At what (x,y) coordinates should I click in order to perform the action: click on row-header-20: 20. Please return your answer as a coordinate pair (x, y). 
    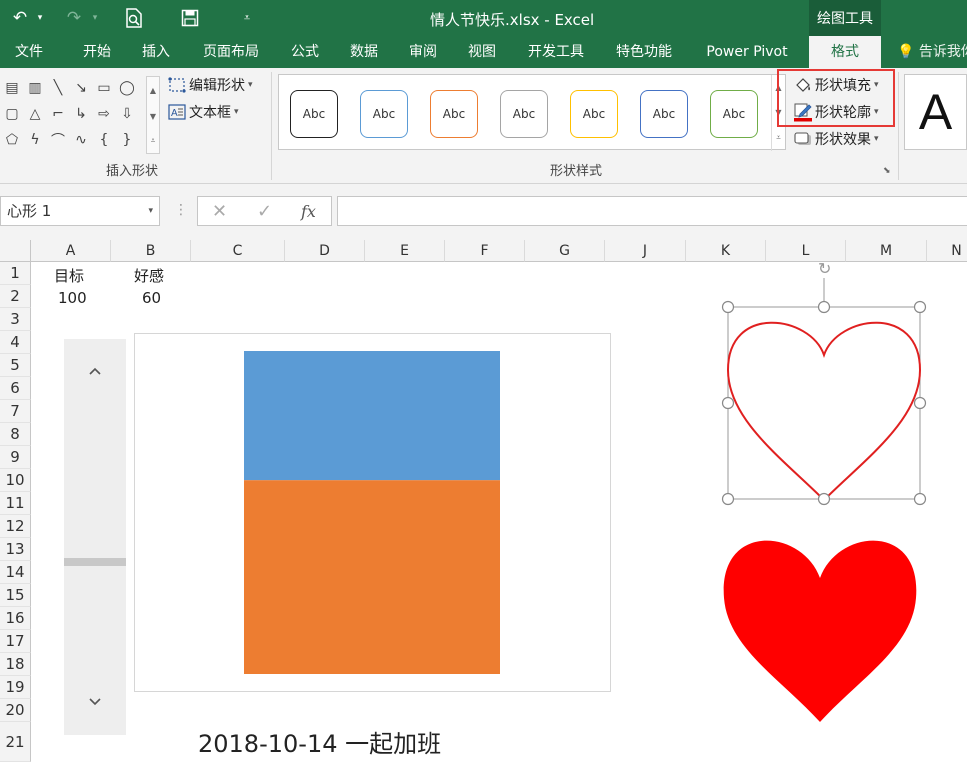
    Looking at the image, I should click on (15, 710).